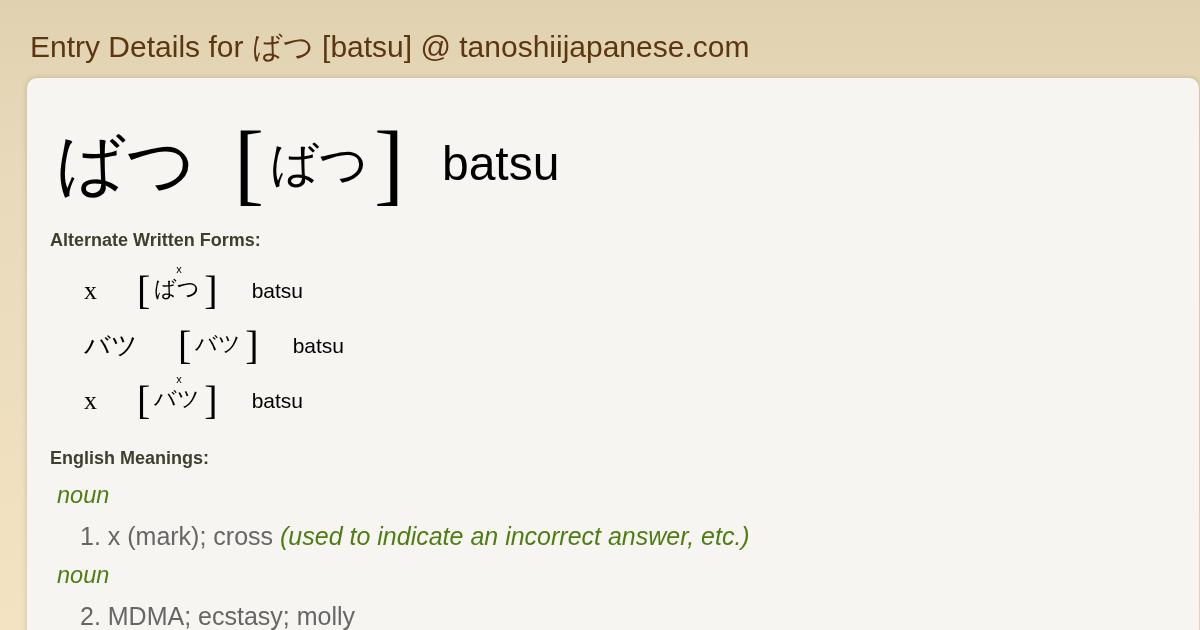  I want to click on page-title: Entry Details for ばつ [batsu] @ tanoshiijapanese.com, so click(390, 47).